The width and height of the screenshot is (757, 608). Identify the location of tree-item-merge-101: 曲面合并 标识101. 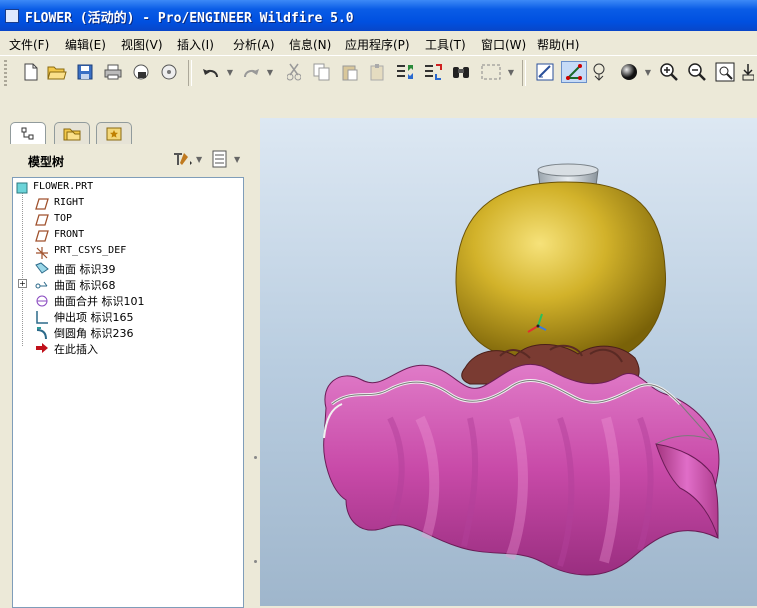
(128, 300).